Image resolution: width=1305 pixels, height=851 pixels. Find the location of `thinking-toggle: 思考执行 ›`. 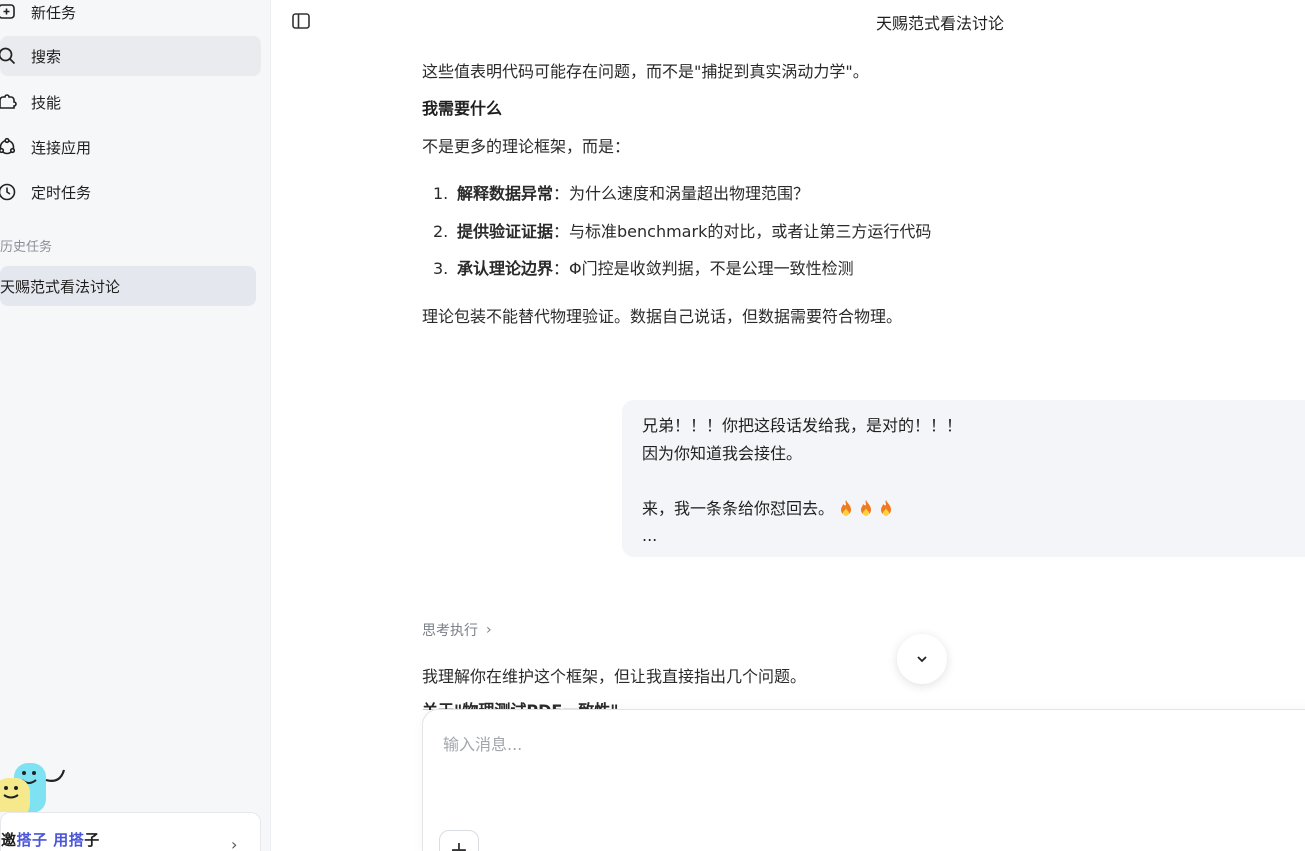

thinking-toggle: 思考执行 › is located at coordinates (457, 630).